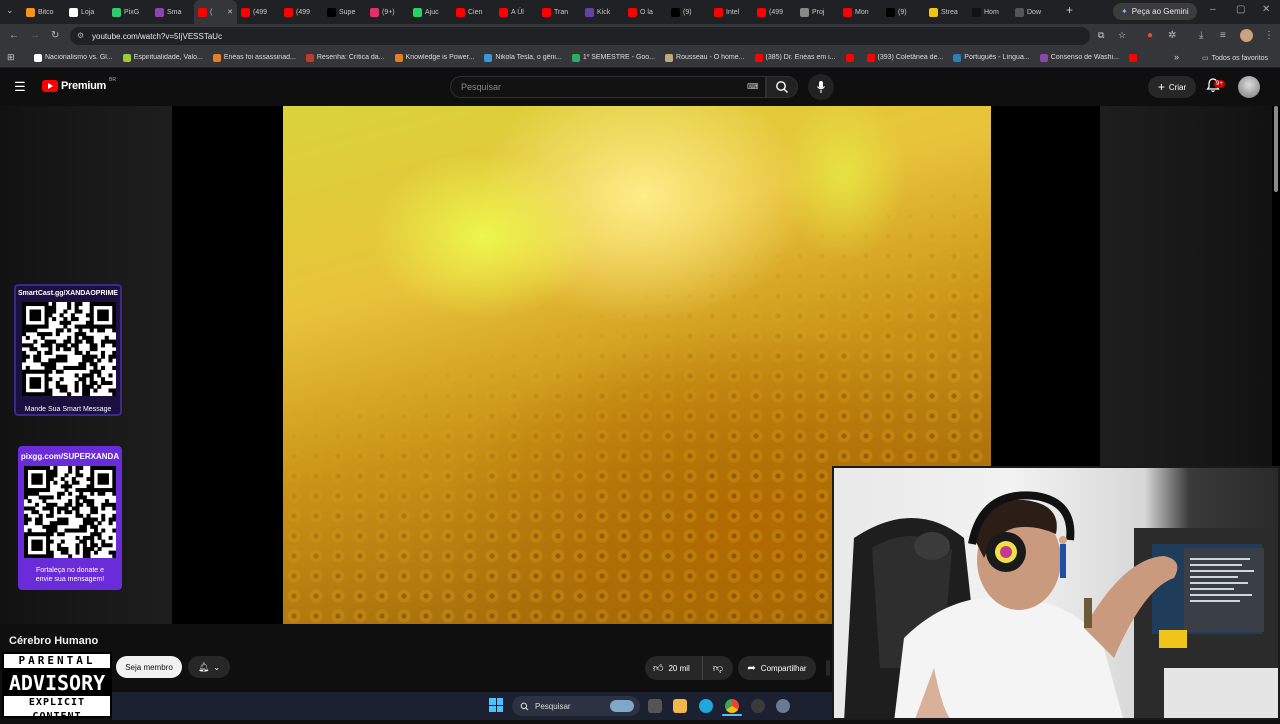 This screenshot has height=724, width=1280. What do you see at coordinates (149, 667) in the screenshot?
I see `join-membership-button: Seja membro` at bounding box center [149, 667].